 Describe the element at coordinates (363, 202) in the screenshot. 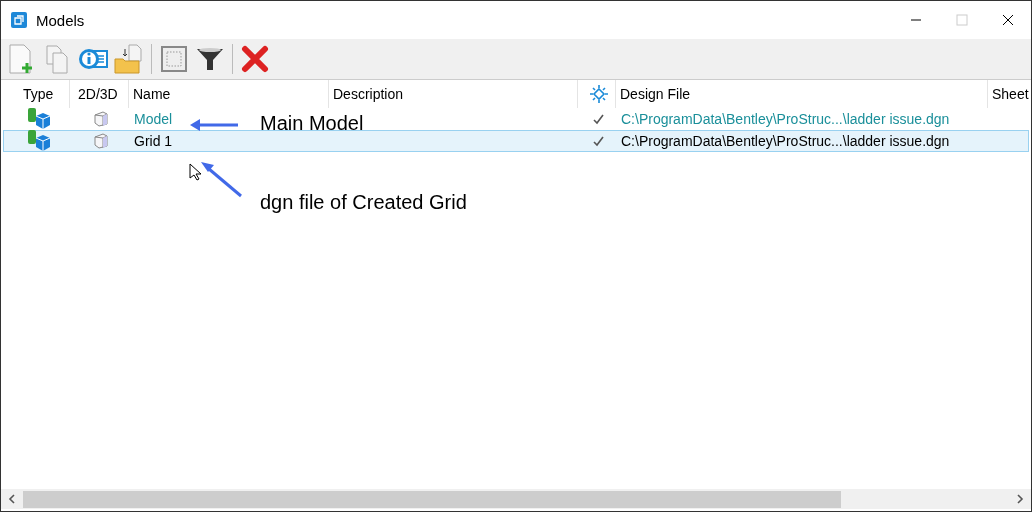

I see `annotation-label: dgn file of Created Grid` at that location.